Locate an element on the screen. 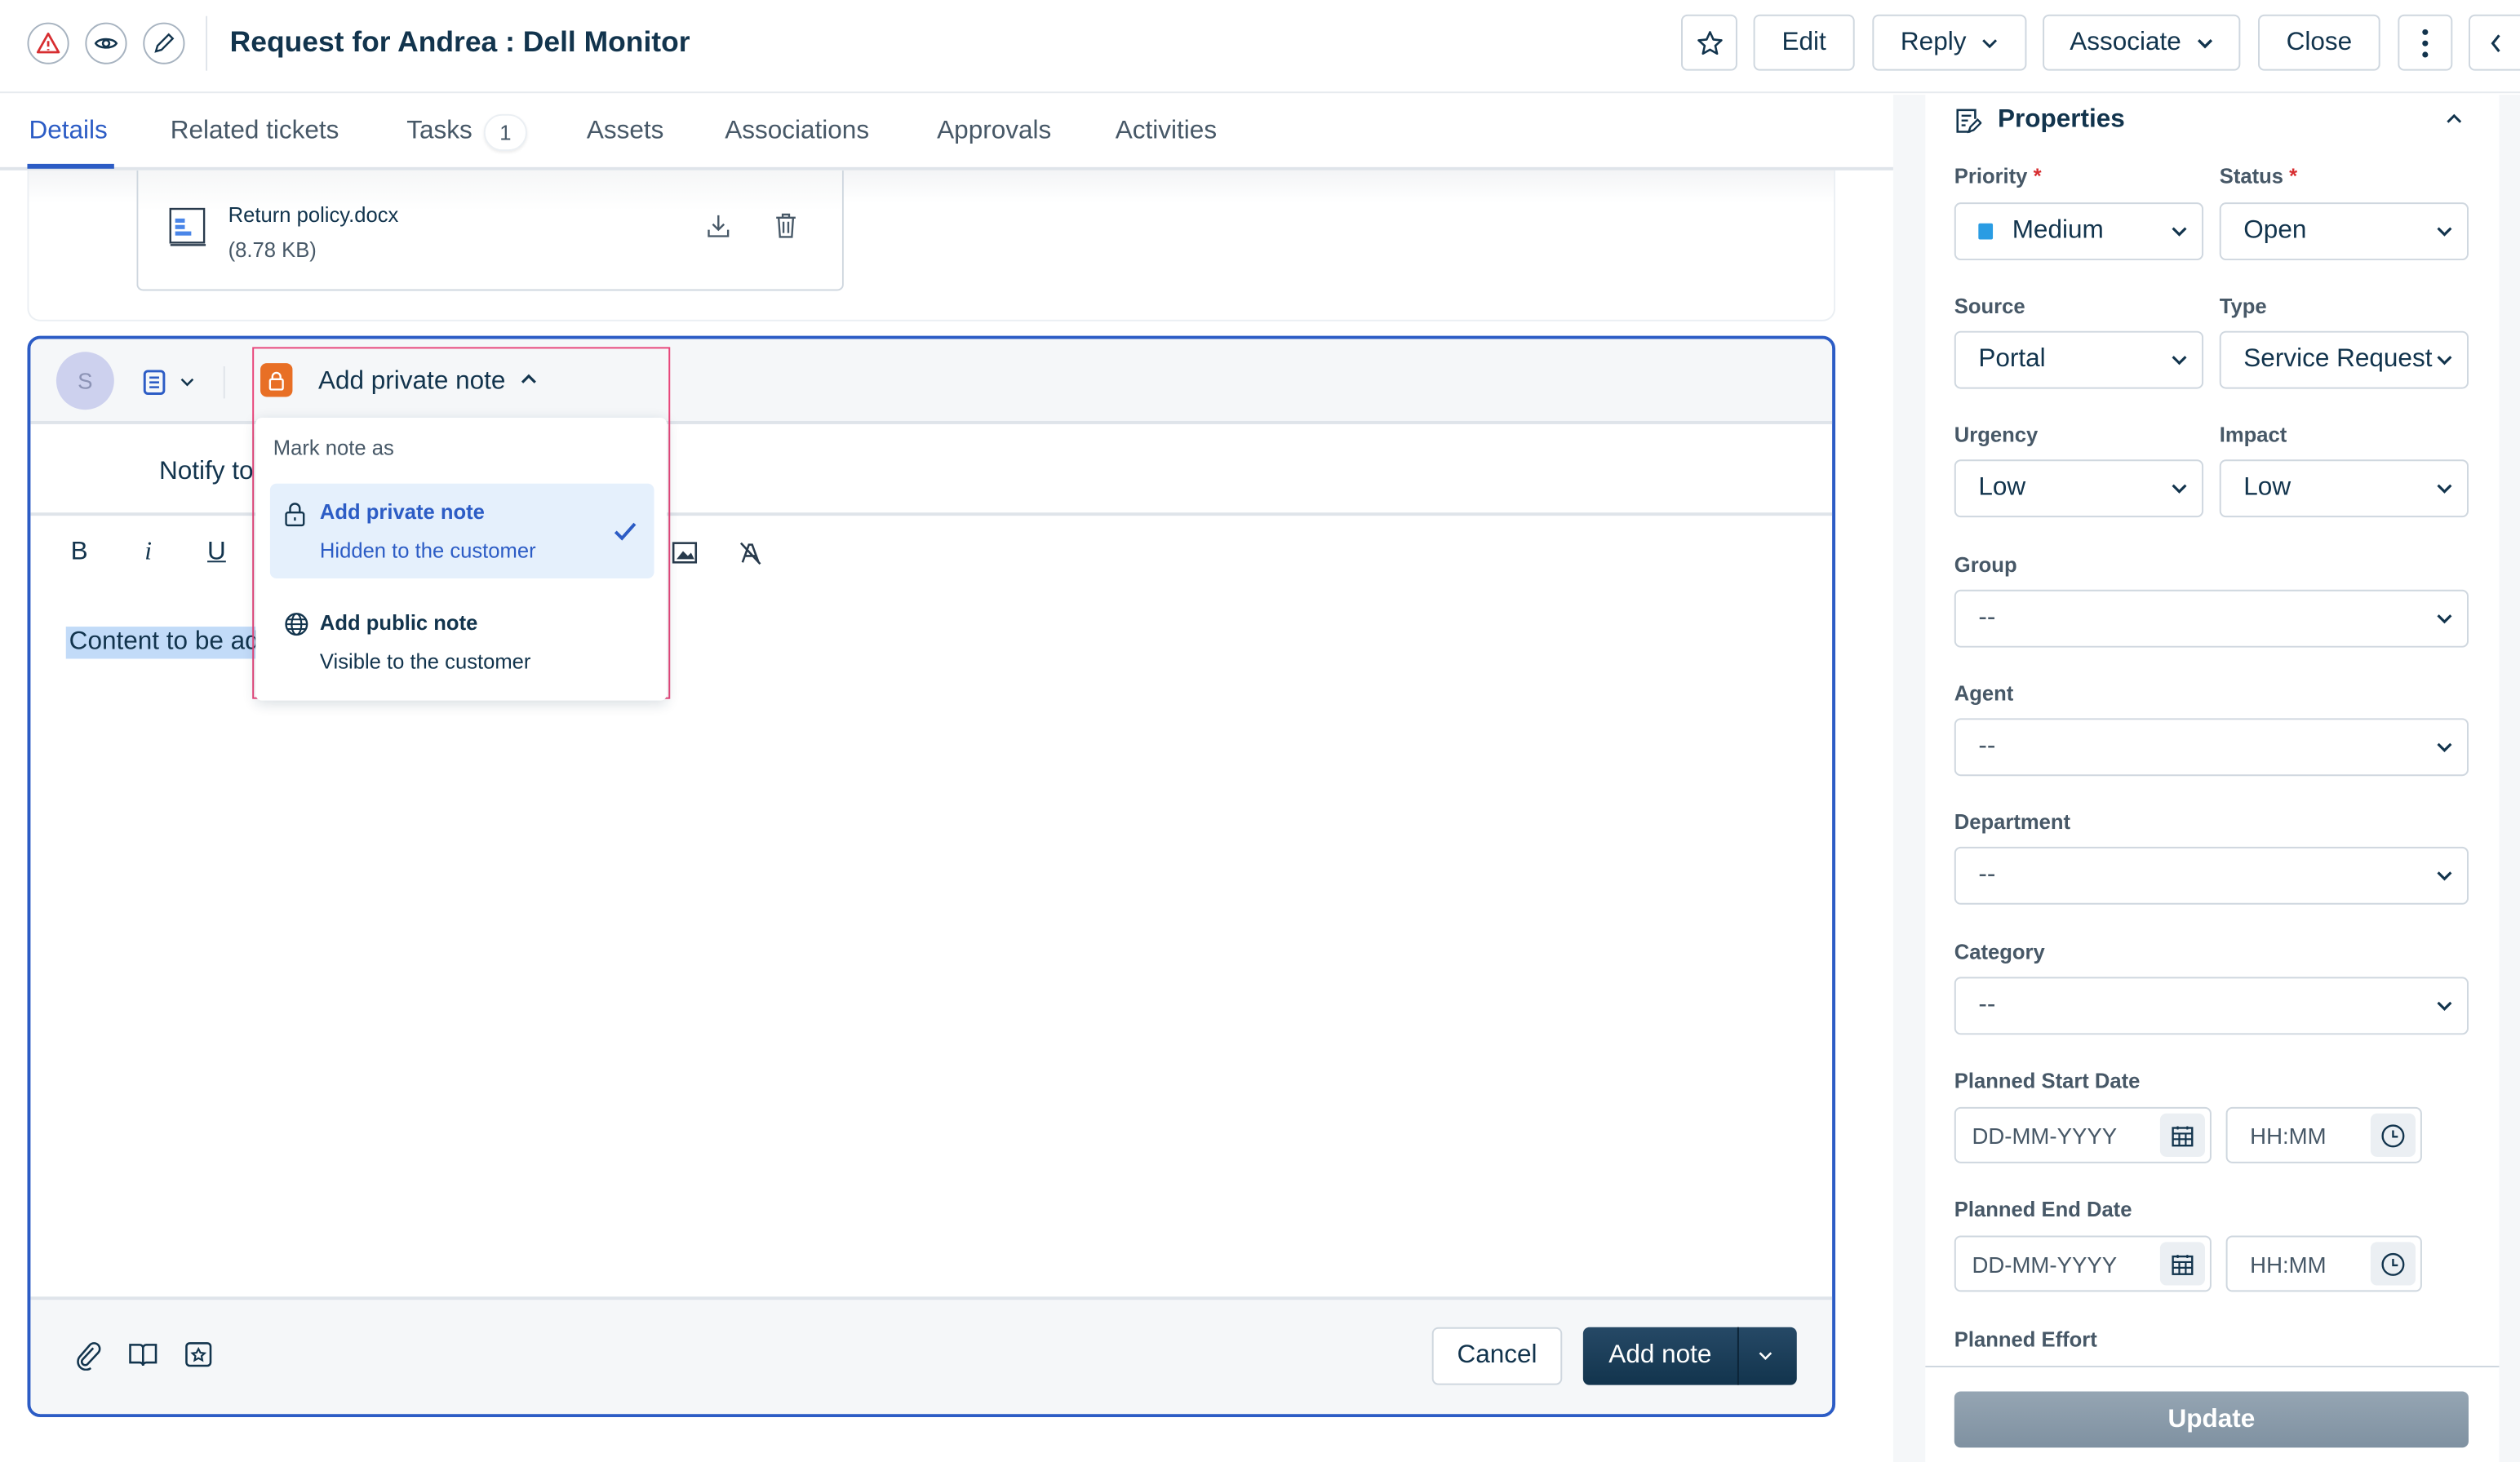  chevron-up-icon is located at coordinates (2454, 118).